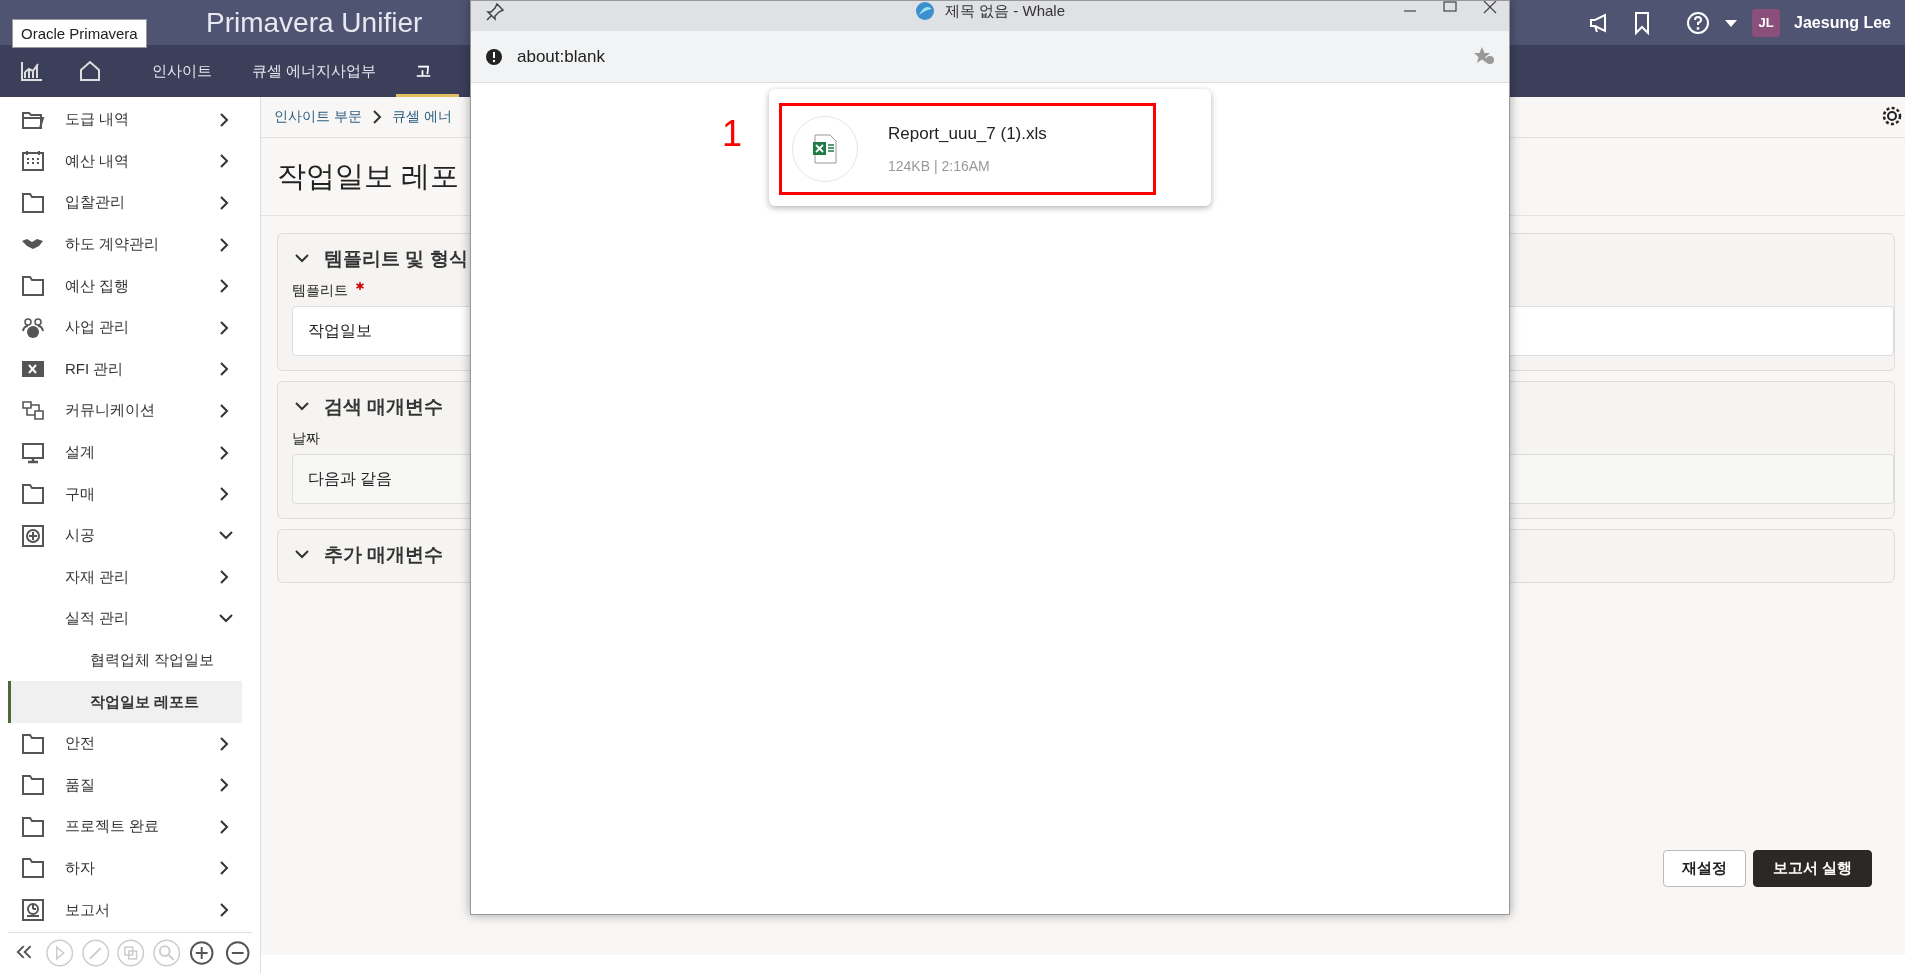 The width and height of the screenshot is (1905, 973). Describe the element at coordinates (939, 166) in the screenshot. I see `file-details: 124KB | 2:16AM` at that location.